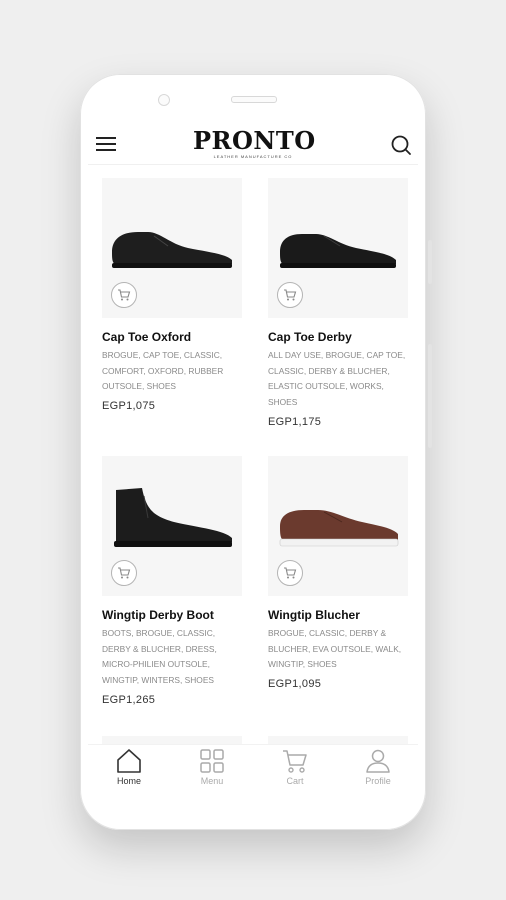 The width and height of the screenshot is (506, 900). Describe the element at coordinates (129, 700) in the screenshot. I see `product-price: EGP1,265` at that location.